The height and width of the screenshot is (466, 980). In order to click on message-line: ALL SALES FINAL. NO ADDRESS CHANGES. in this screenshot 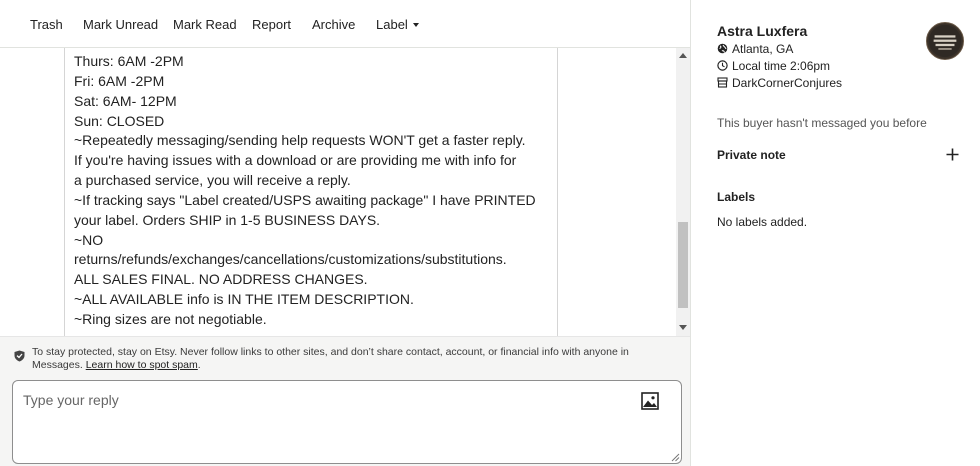, I will do `click(221, 279)`.